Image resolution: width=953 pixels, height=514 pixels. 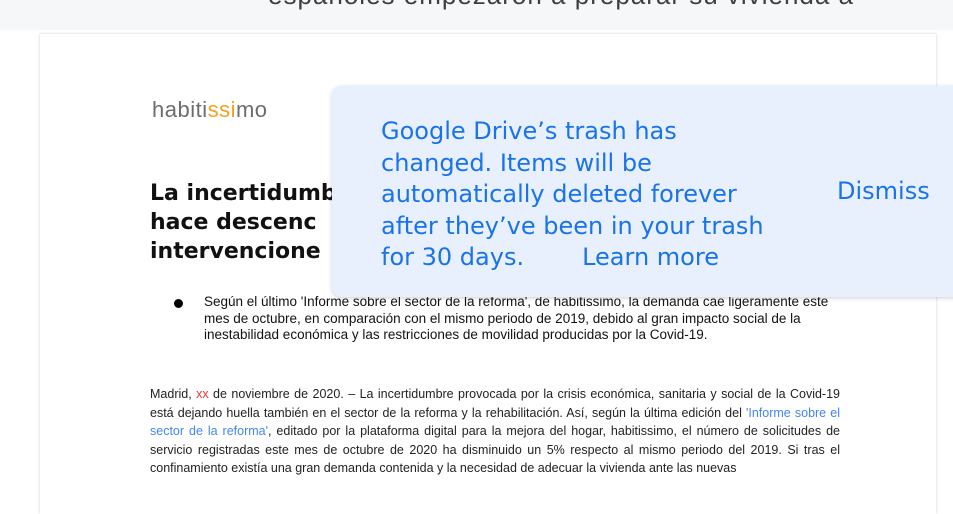 I want to click on habitissimo-logo: habitissimo, so click(x=210, y=109).